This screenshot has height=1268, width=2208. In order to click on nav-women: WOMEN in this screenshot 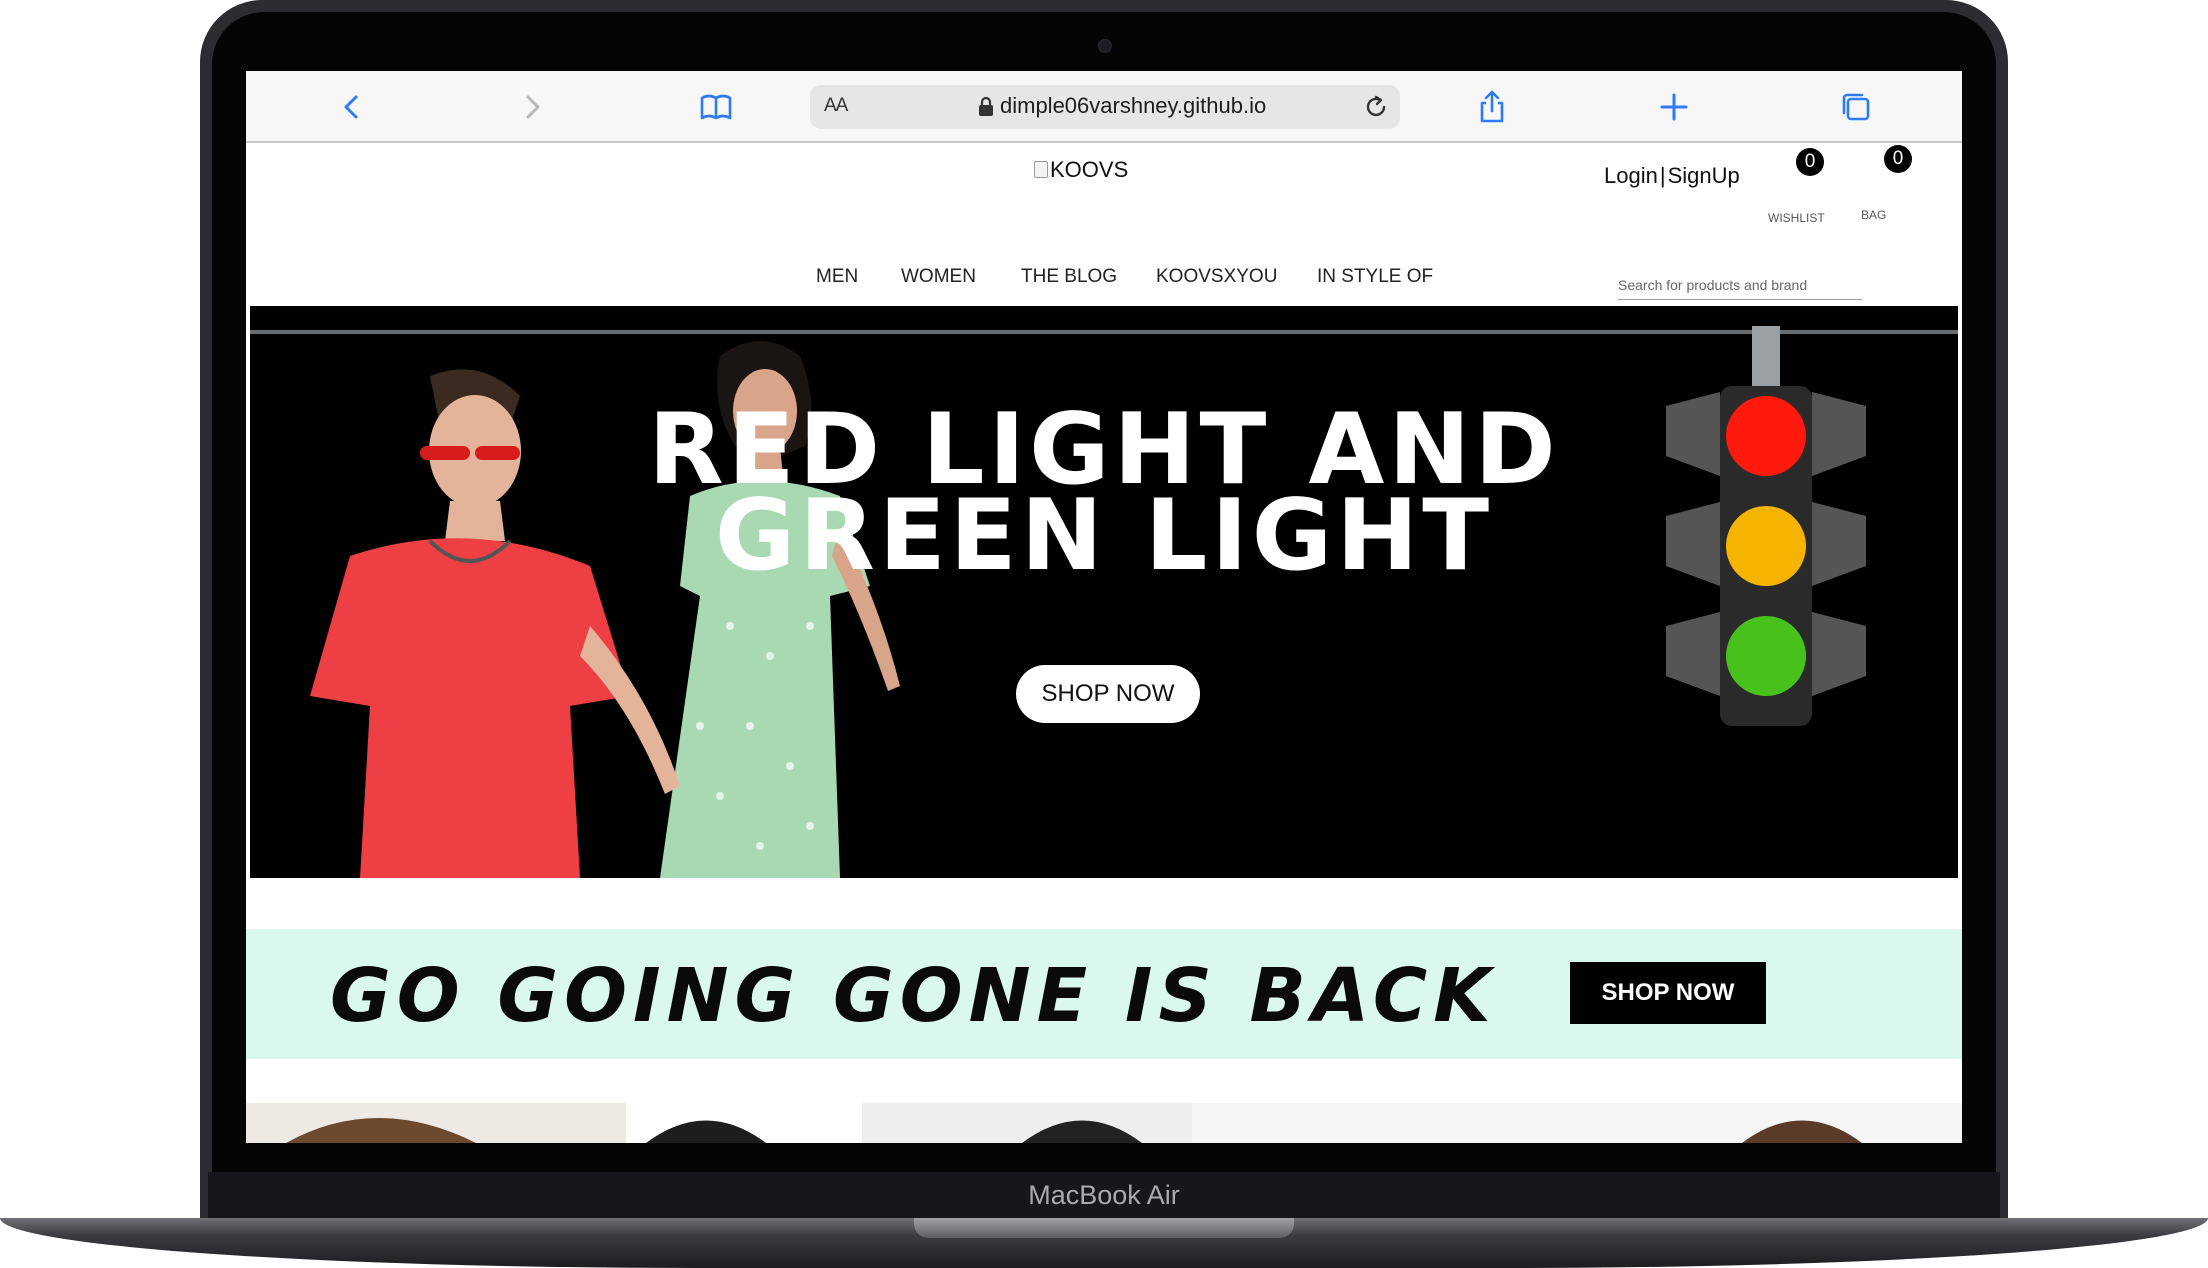, I will do `click(938, 277)`.